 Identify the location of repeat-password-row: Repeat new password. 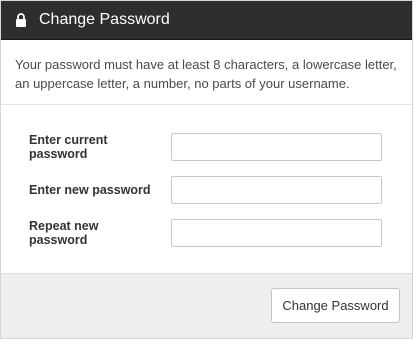
(206, 233).